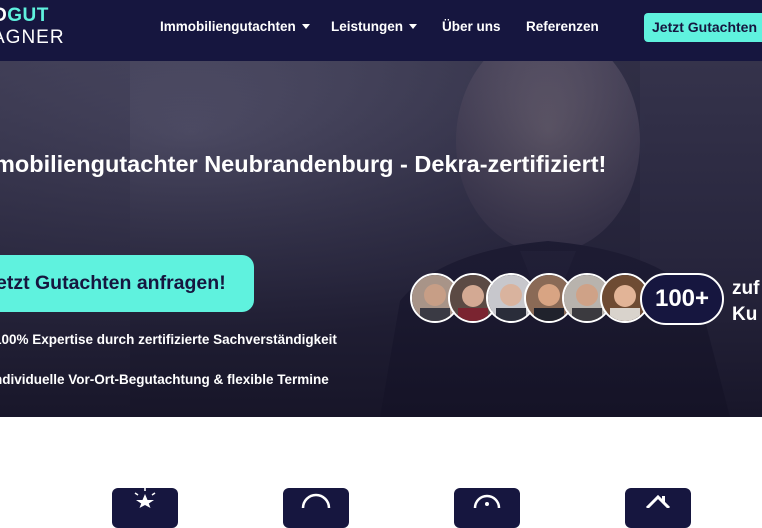 This screenshot has width=762, height=528. I want to click on nav-item-label: Leistungen, so click(367, 26).